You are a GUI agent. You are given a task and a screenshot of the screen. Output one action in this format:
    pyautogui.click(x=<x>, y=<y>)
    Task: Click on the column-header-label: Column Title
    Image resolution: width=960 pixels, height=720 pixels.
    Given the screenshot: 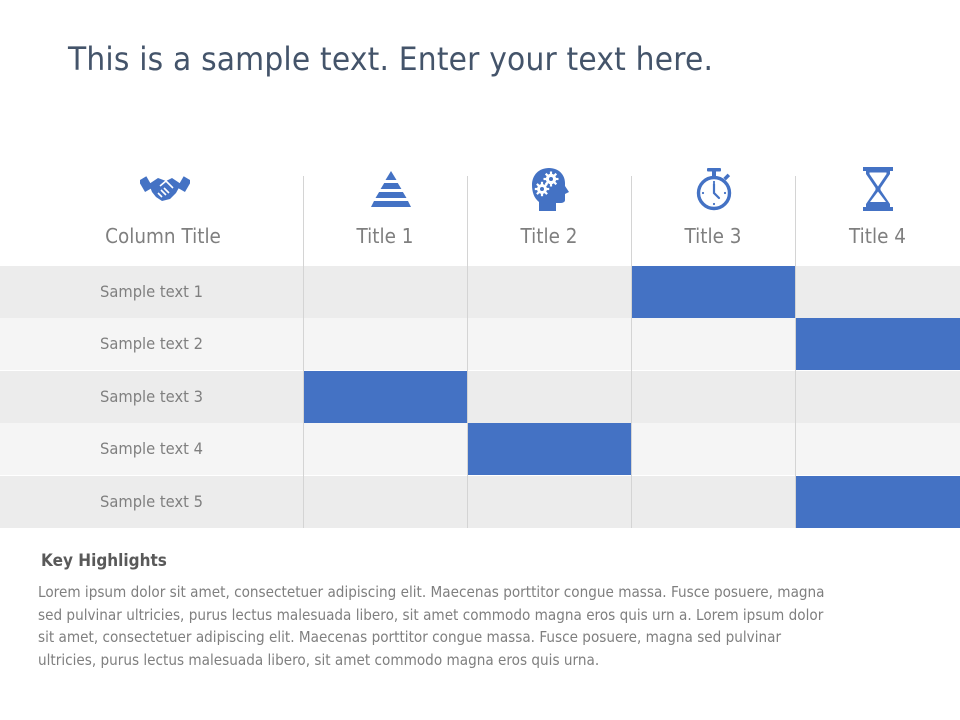 What is the action you would take?
    pyautogui.click(x=163, y=236)
    